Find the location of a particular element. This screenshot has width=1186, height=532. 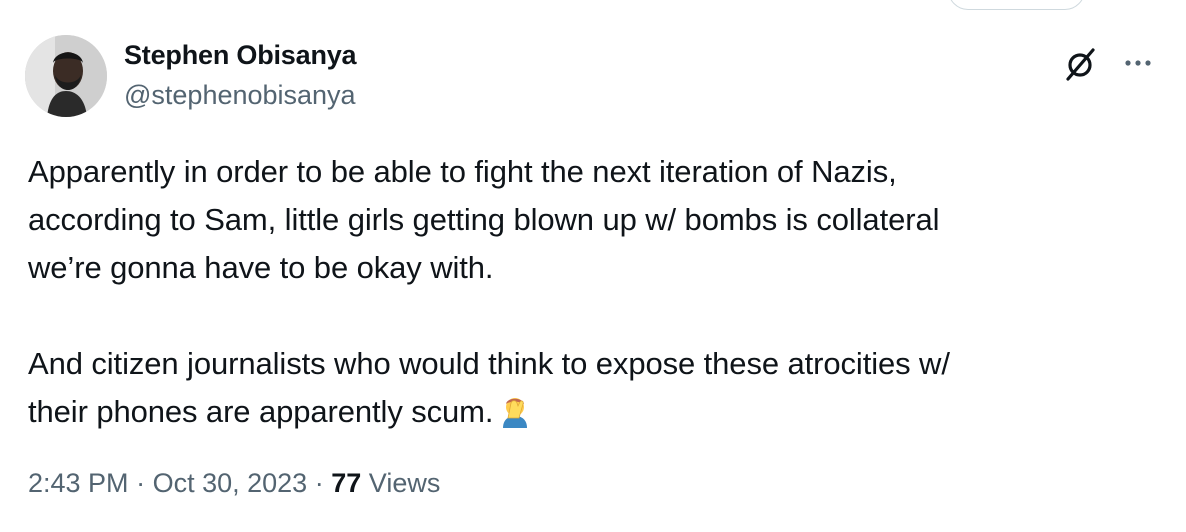

tweet-meta: 2:43 PM · Oct 30, 2023 · 77 Views is located at coordinates (234, 483).